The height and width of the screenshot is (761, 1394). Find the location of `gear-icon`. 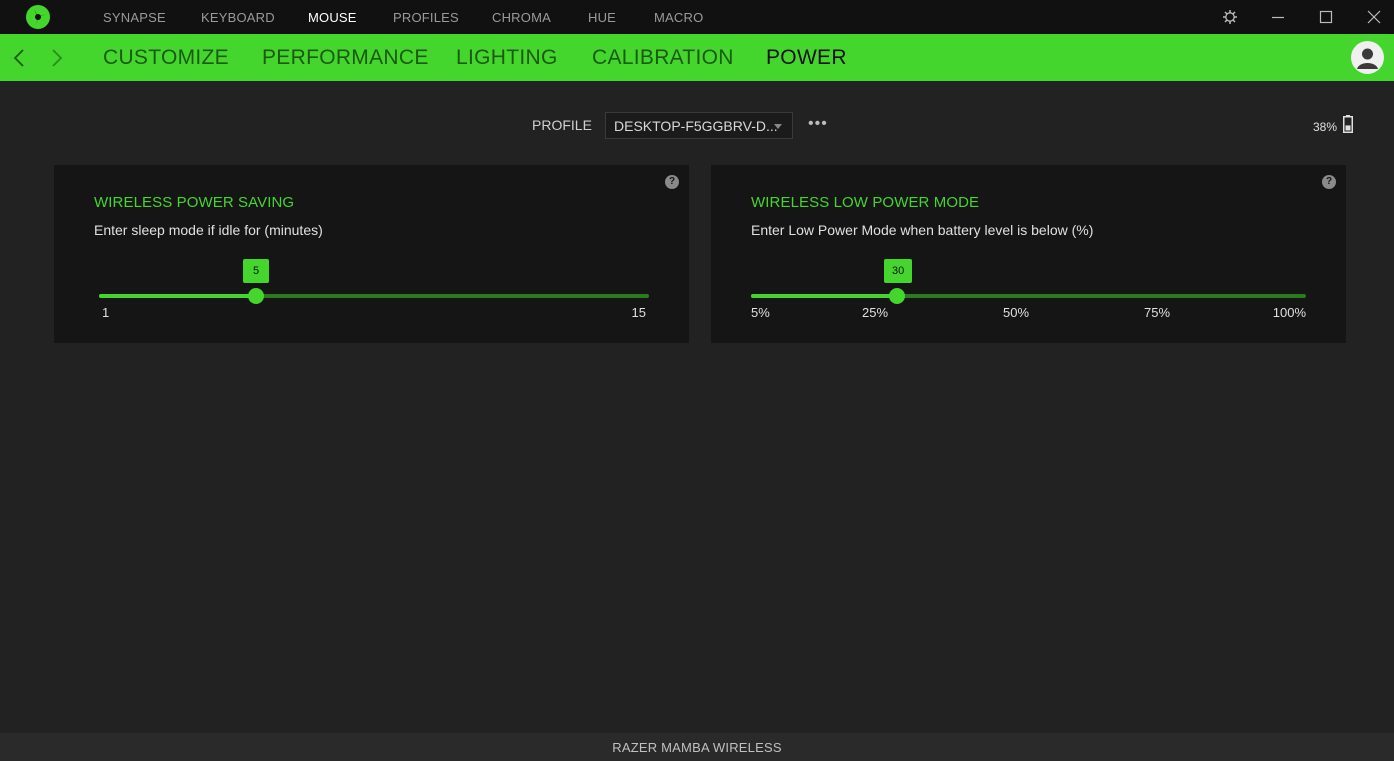

gear-icon is located at coordinates (1230, 17).